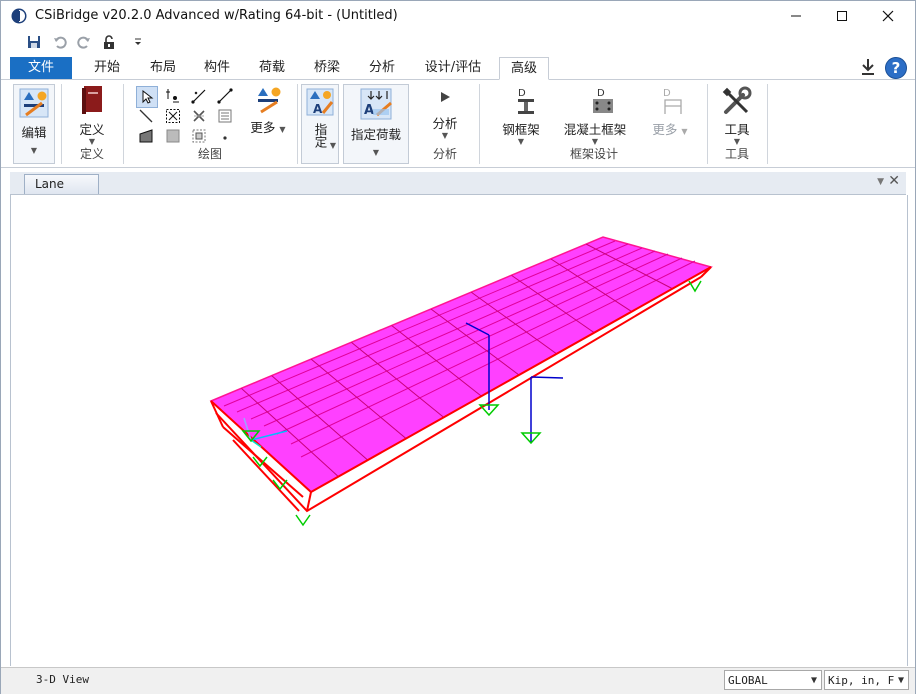 This screenshot has width=916, height=694. I want to click on analyze-button: 分析 ▼, so click(445, 115).